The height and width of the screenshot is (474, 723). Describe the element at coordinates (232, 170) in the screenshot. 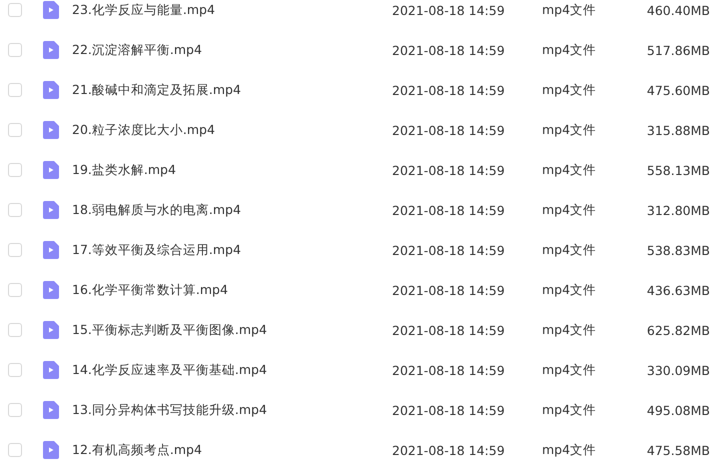

I see `file-name: 19.盐类水解.mp4` at that location.